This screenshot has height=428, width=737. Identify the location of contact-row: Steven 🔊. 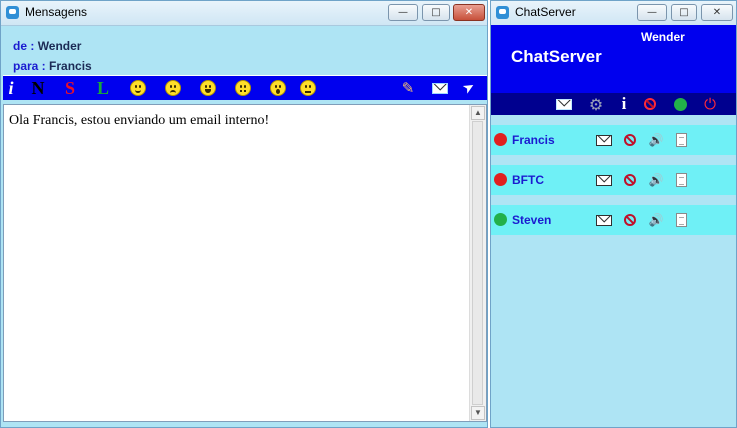
(613, 220).